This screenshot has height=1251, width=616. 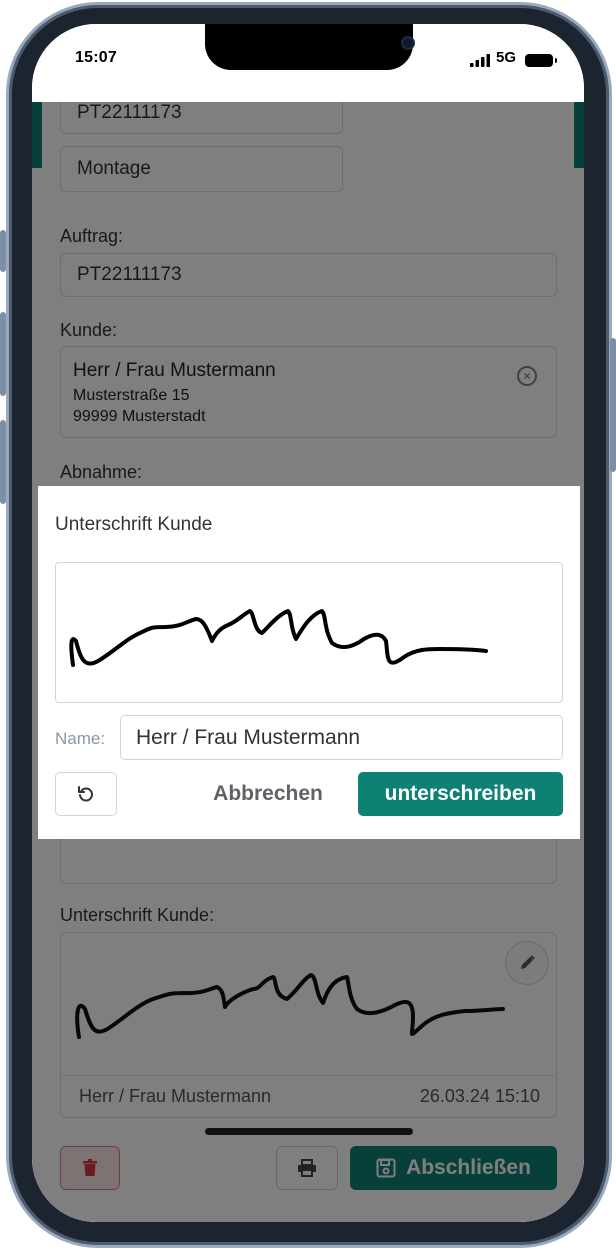 What do you see at coordinates (480, 60) in the screenshot?
I see `signal-bars-icon` at bounding box center [480, 60].